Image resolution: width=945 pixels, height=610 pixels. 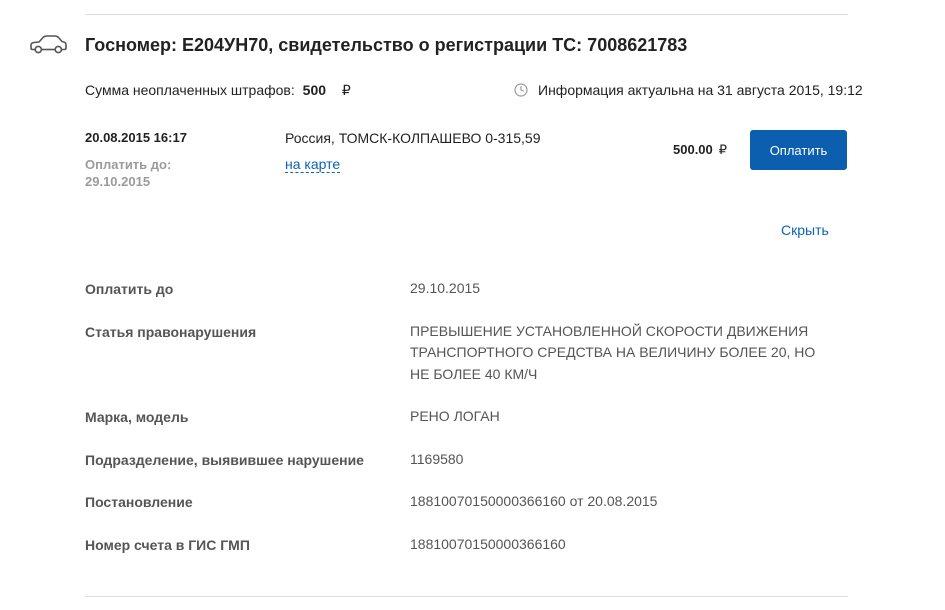 I want to click on fine-amount-value: 500.00, so click(x=693, y=149).